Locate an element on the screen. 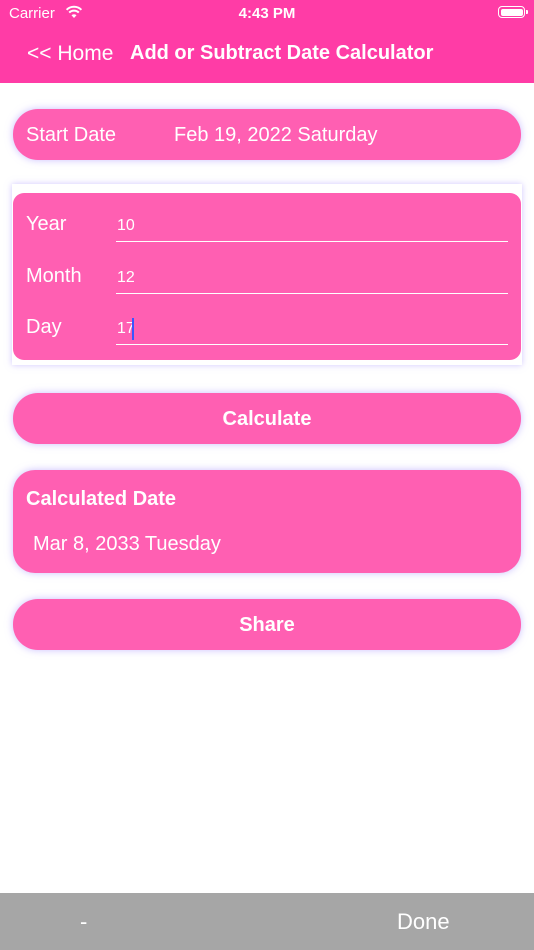 This screenshot has width=534, height=950. status-time: 4:43 PM is located at coordinates (267, 13).